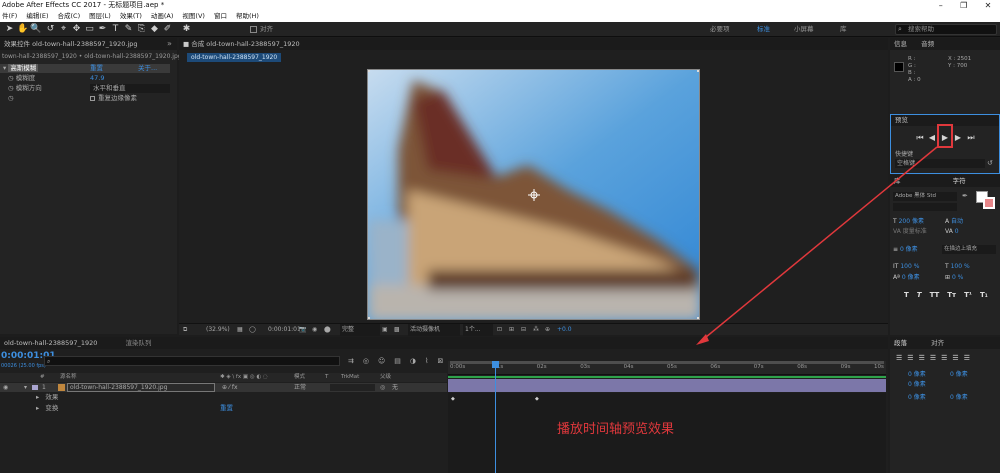 Image resolution: width=1000 pixels, height=473 pixels. I want to click on comp-flowchart-icon: ⇉, so click(351, 361).